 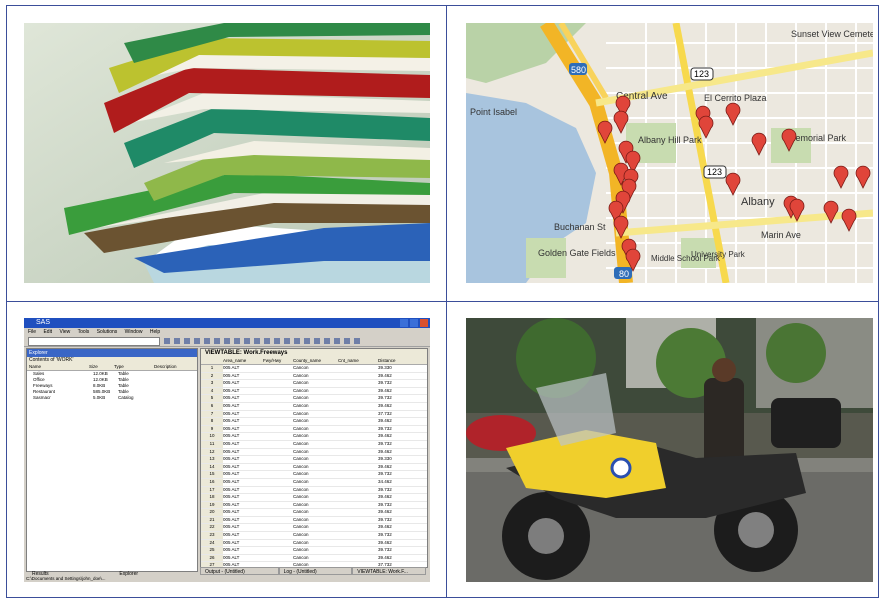 What do you see at coordinates (243, 361) in the screenshot?
I see `vt-col-area-name: Area_name` at bounding box center [243, 361].